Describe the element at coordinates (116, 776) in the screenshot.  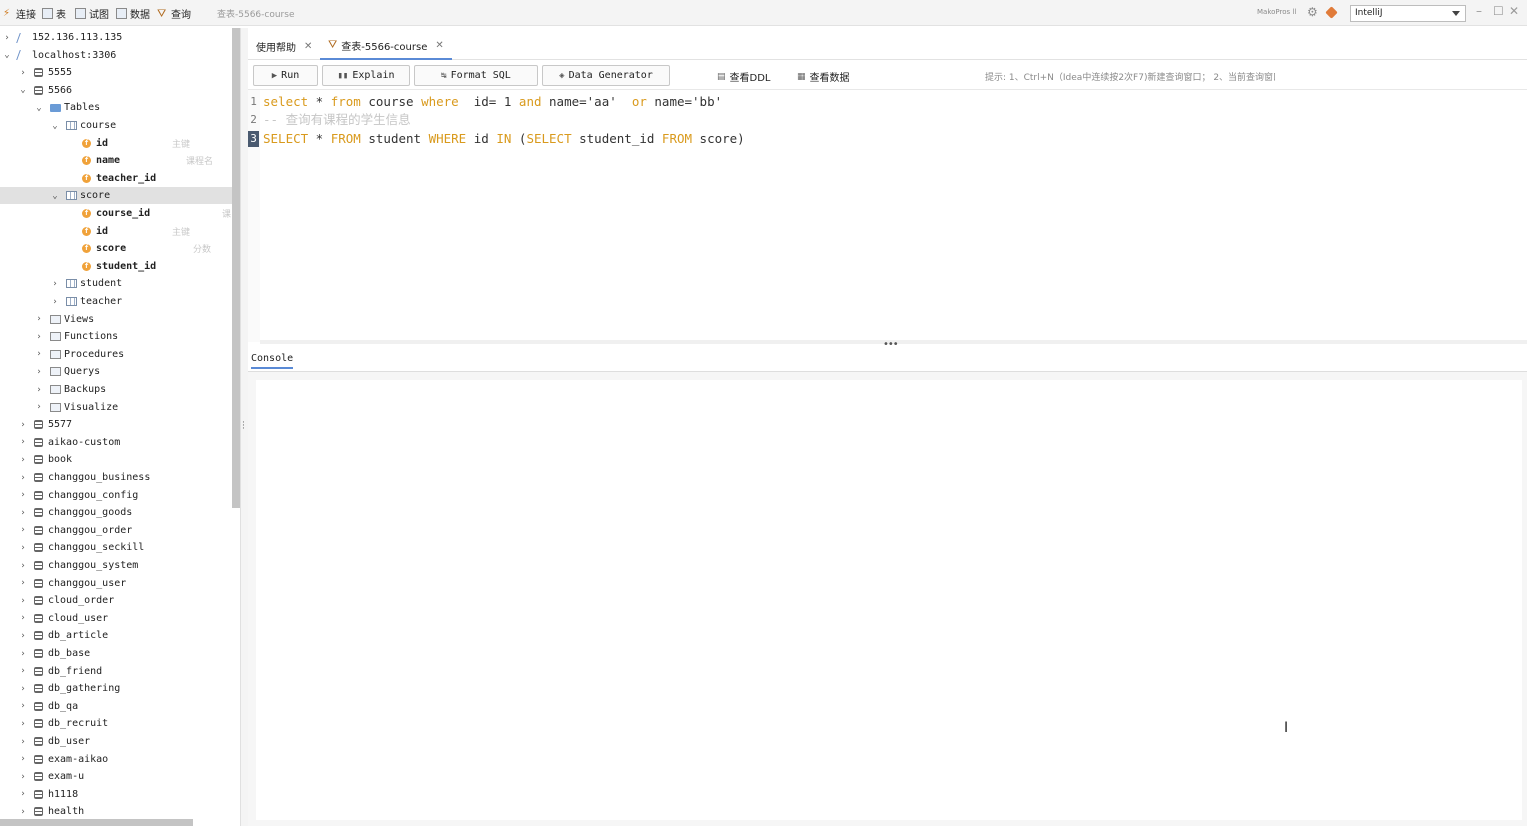
I see `tree-database-item: › exam-u` at that location.